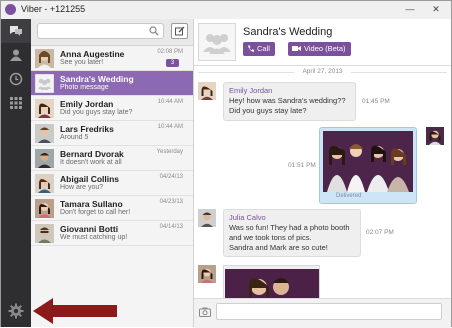 Image resolution: width=452 pixels, height=328 pixels. Describe the element at coordinates (205, 312) in the screenshot. I see `camera-icon` at that location.